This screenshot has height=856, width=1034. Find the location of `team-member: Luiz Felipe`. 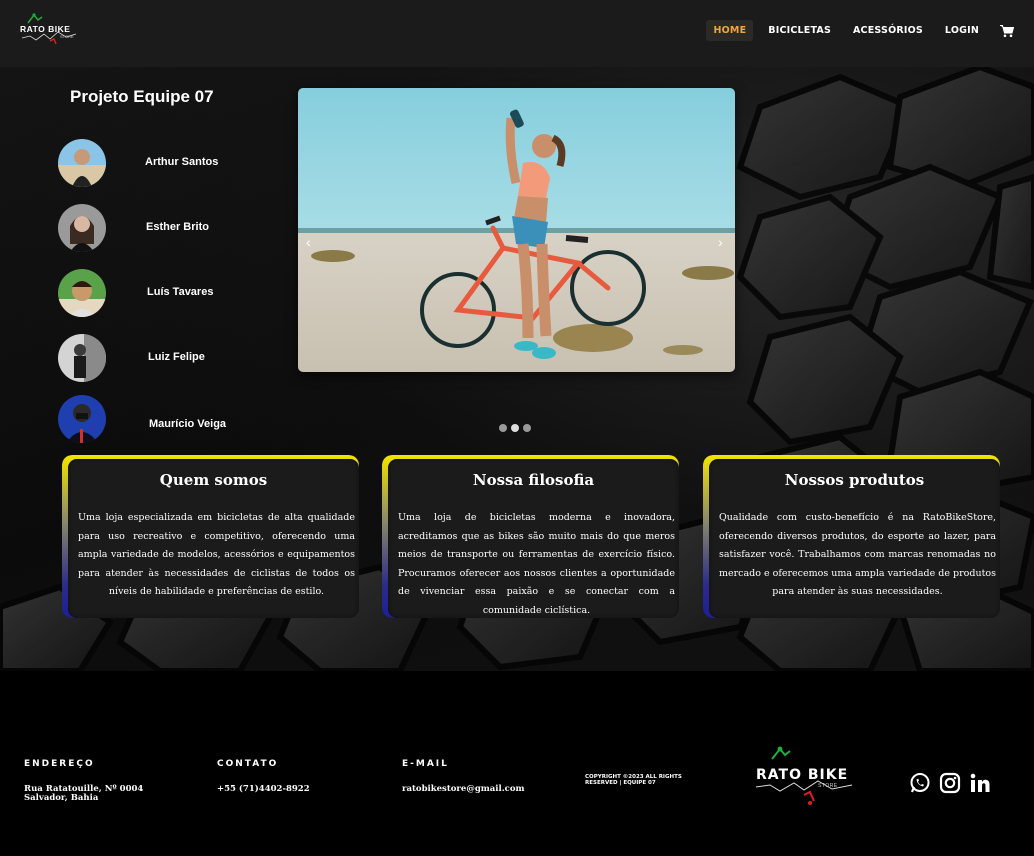

team-member: Luiz Felipe is located at coordinates (153, 358).